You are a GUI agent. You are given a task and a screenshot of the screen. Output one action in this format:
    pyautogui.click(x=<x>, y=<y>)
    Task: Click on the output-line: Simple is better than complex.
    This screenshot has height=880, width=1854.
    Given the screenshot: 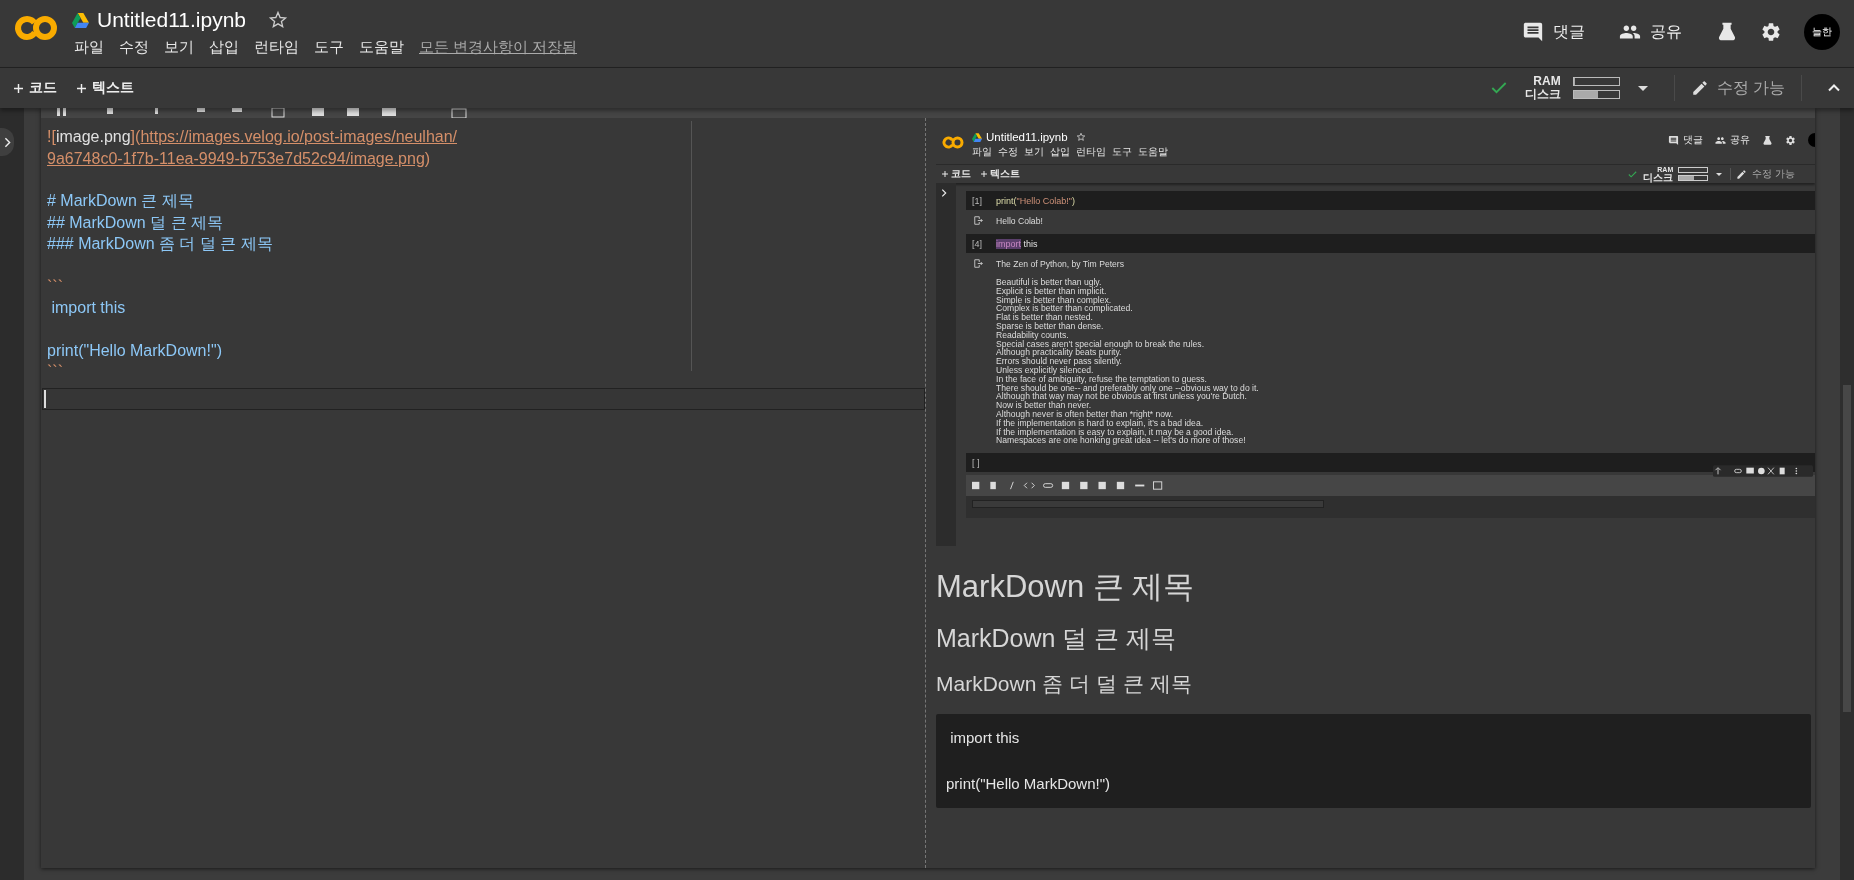 What is the action you would take?
    pyautogui.click(x=1054, y=300)
    